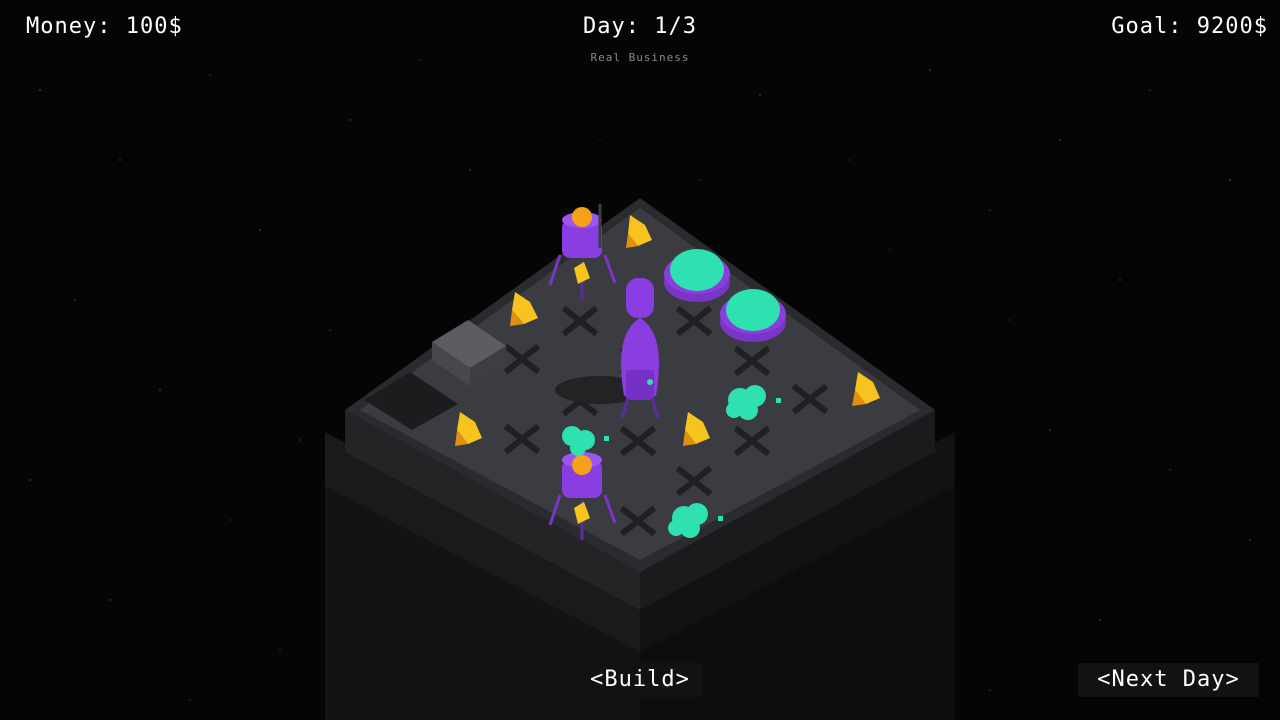  Describe the element at coordinates (640, 26) in the screenshot. I see `day-counter: Day: 1/3` at that location.